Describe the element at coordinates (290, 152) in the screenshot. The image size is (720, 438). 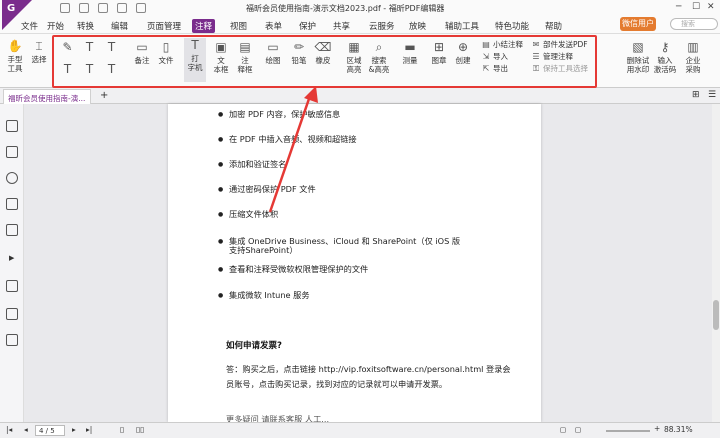
I see `arrow-line` at that location.